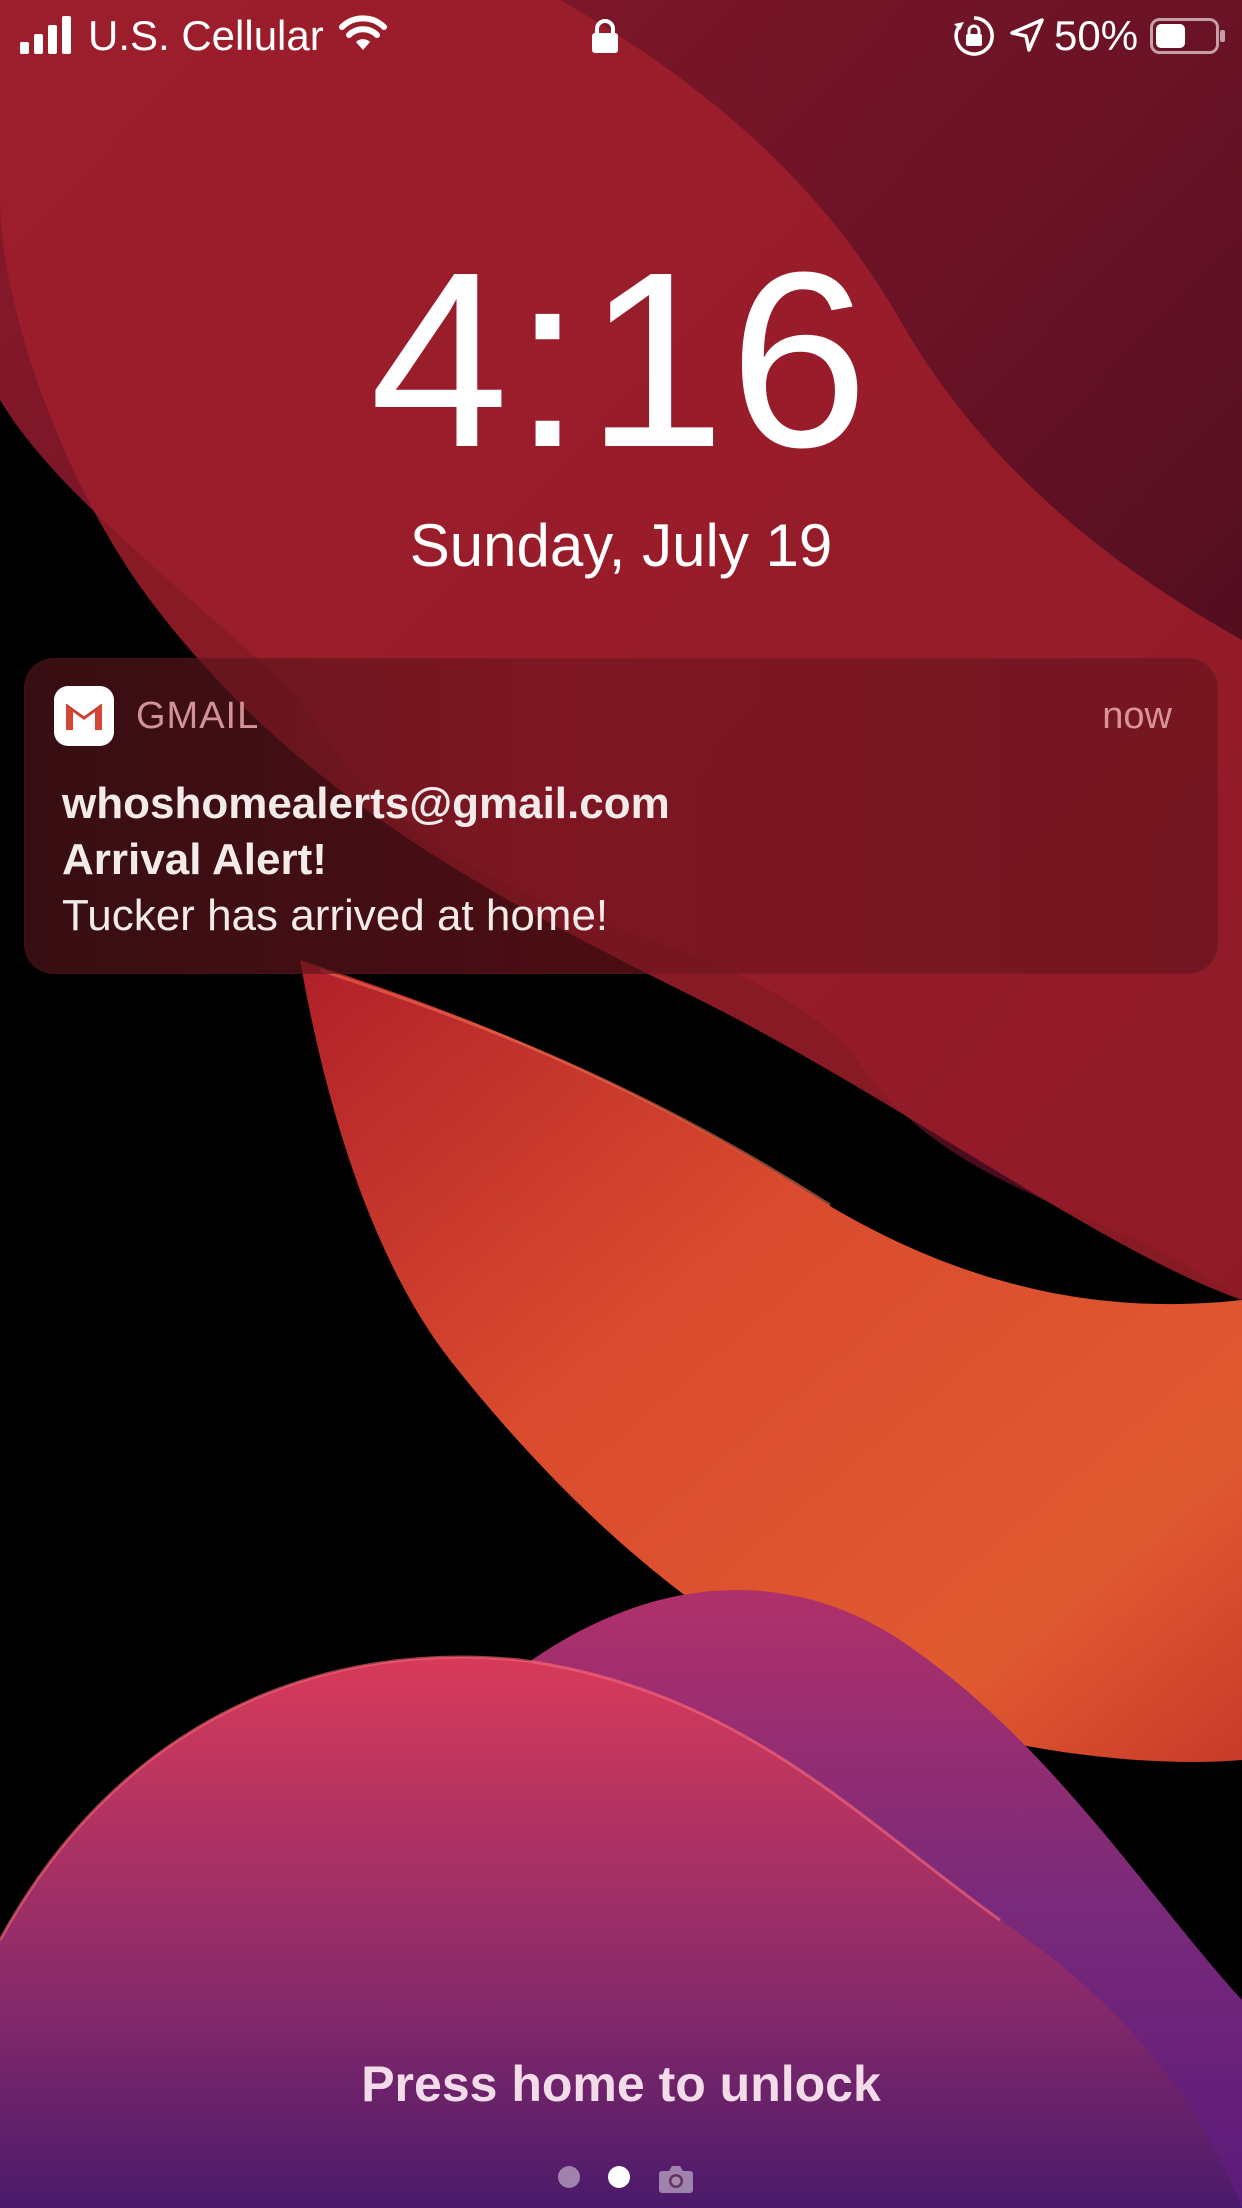  Describe the element at coordinates (621, 36) in the screenshot. I see `status-bar: U.S. Cellular 50%` at that location.